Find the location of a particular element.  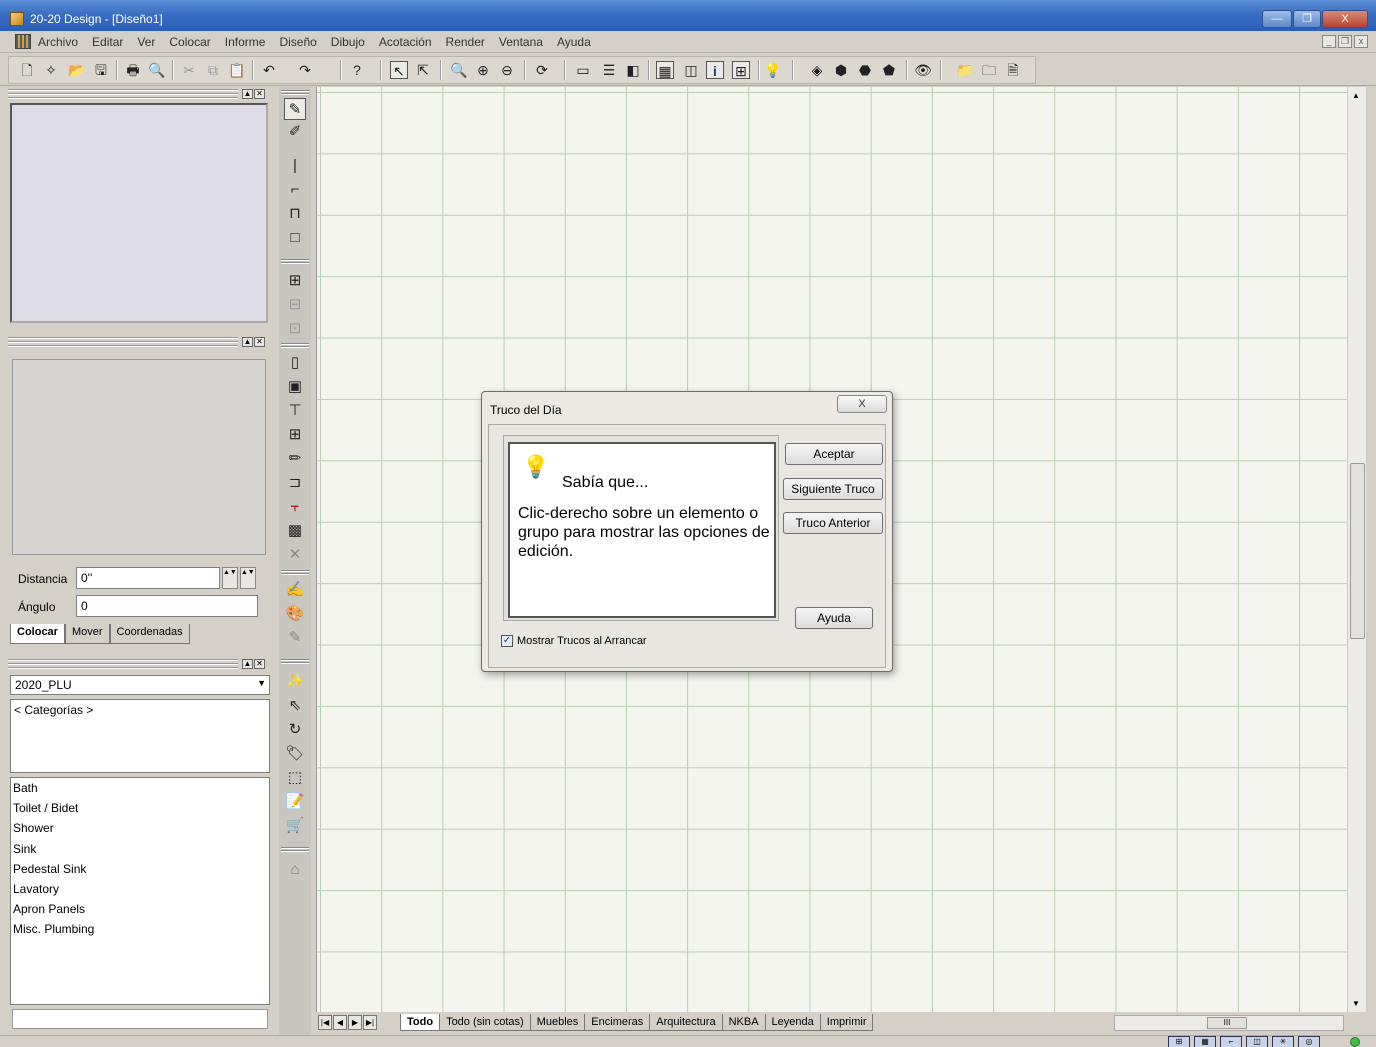

camera-icon: ◎ is located at coordinates (1309, 1041).